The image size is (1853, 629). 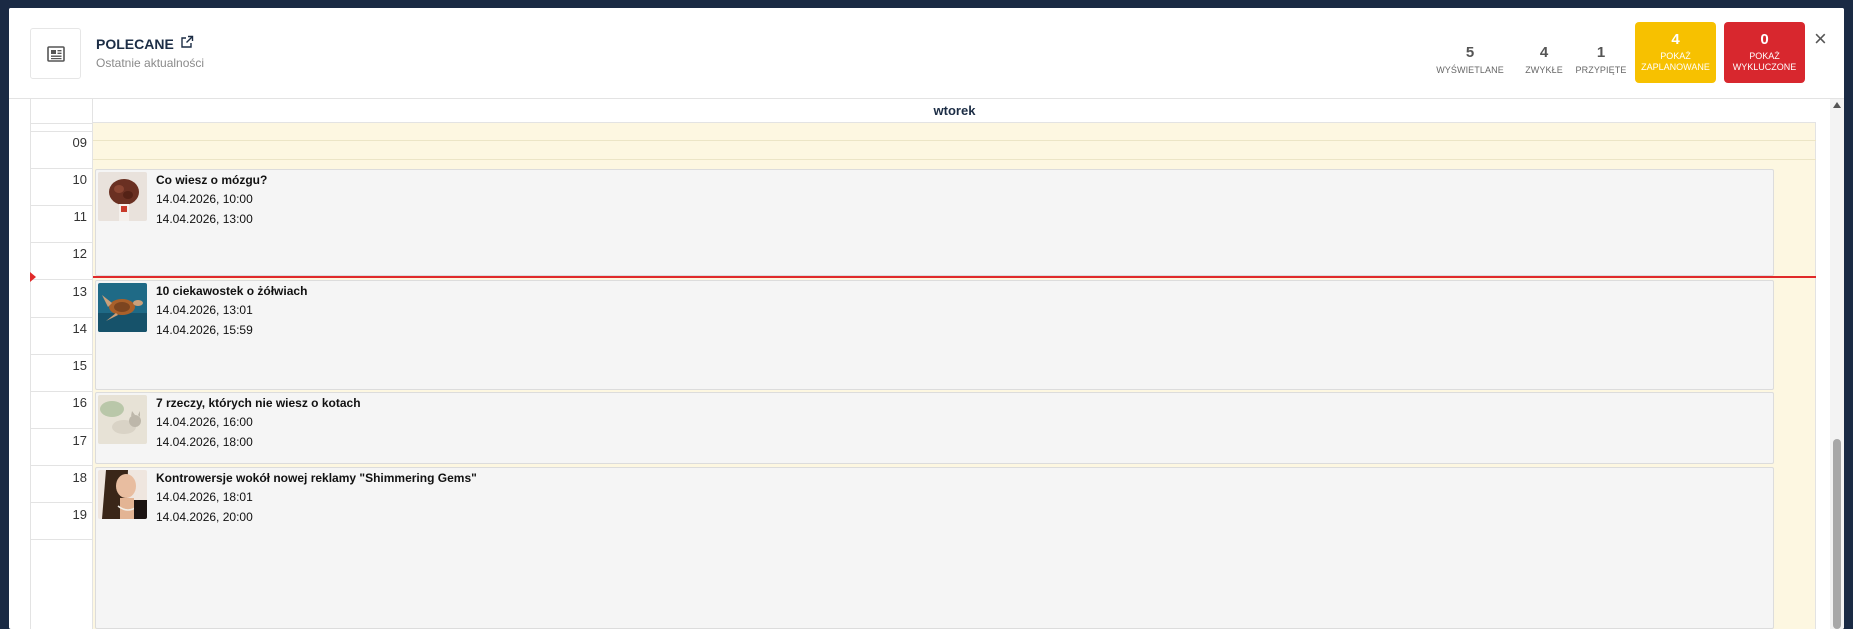 I want to click on event-end: 14.04.2026, 15:59, so click(x=204, y=330).